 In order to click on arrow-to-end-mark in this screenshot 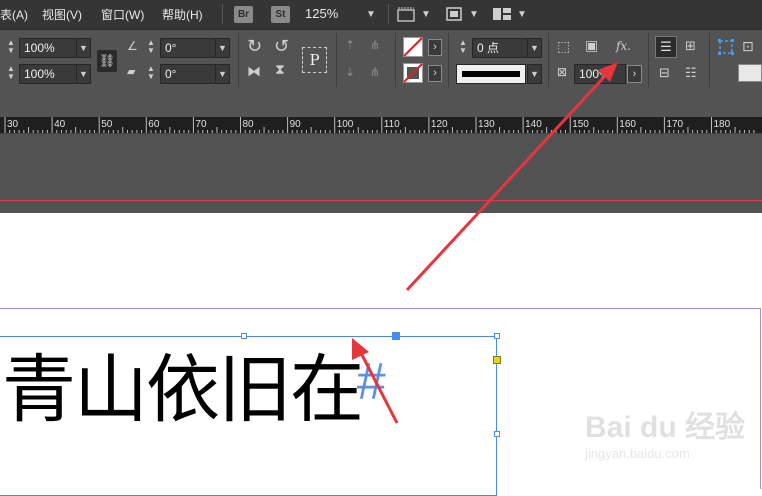, I will do `click(375, 381)`.